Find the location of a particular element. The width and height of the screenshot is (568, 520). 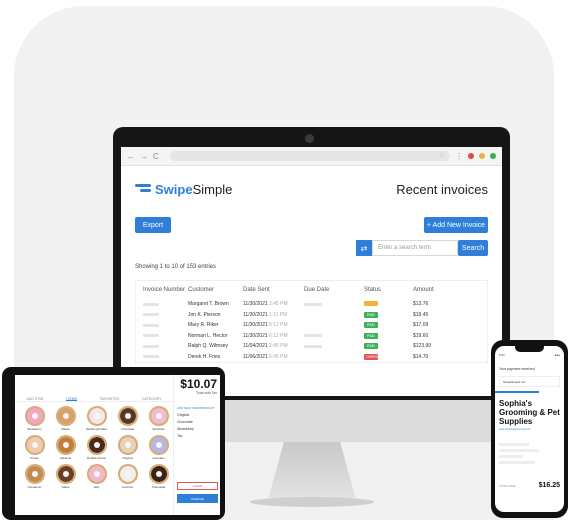

monitor-foot is located at coordinates (312, 502).